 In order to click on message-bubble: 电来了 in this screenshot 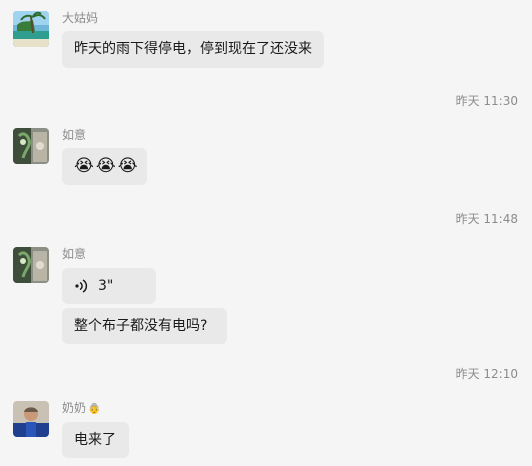, I will do `click(95, 440)`.